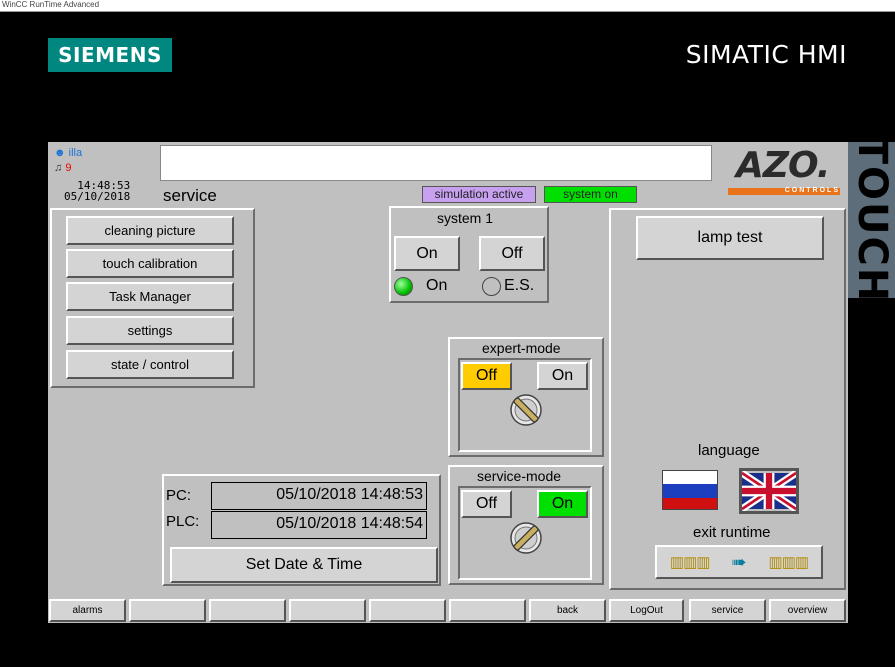 This screenshot has width=895, height=667. I want to click on keyboard-left-icon: ▥▥▥, so click(690, 562).